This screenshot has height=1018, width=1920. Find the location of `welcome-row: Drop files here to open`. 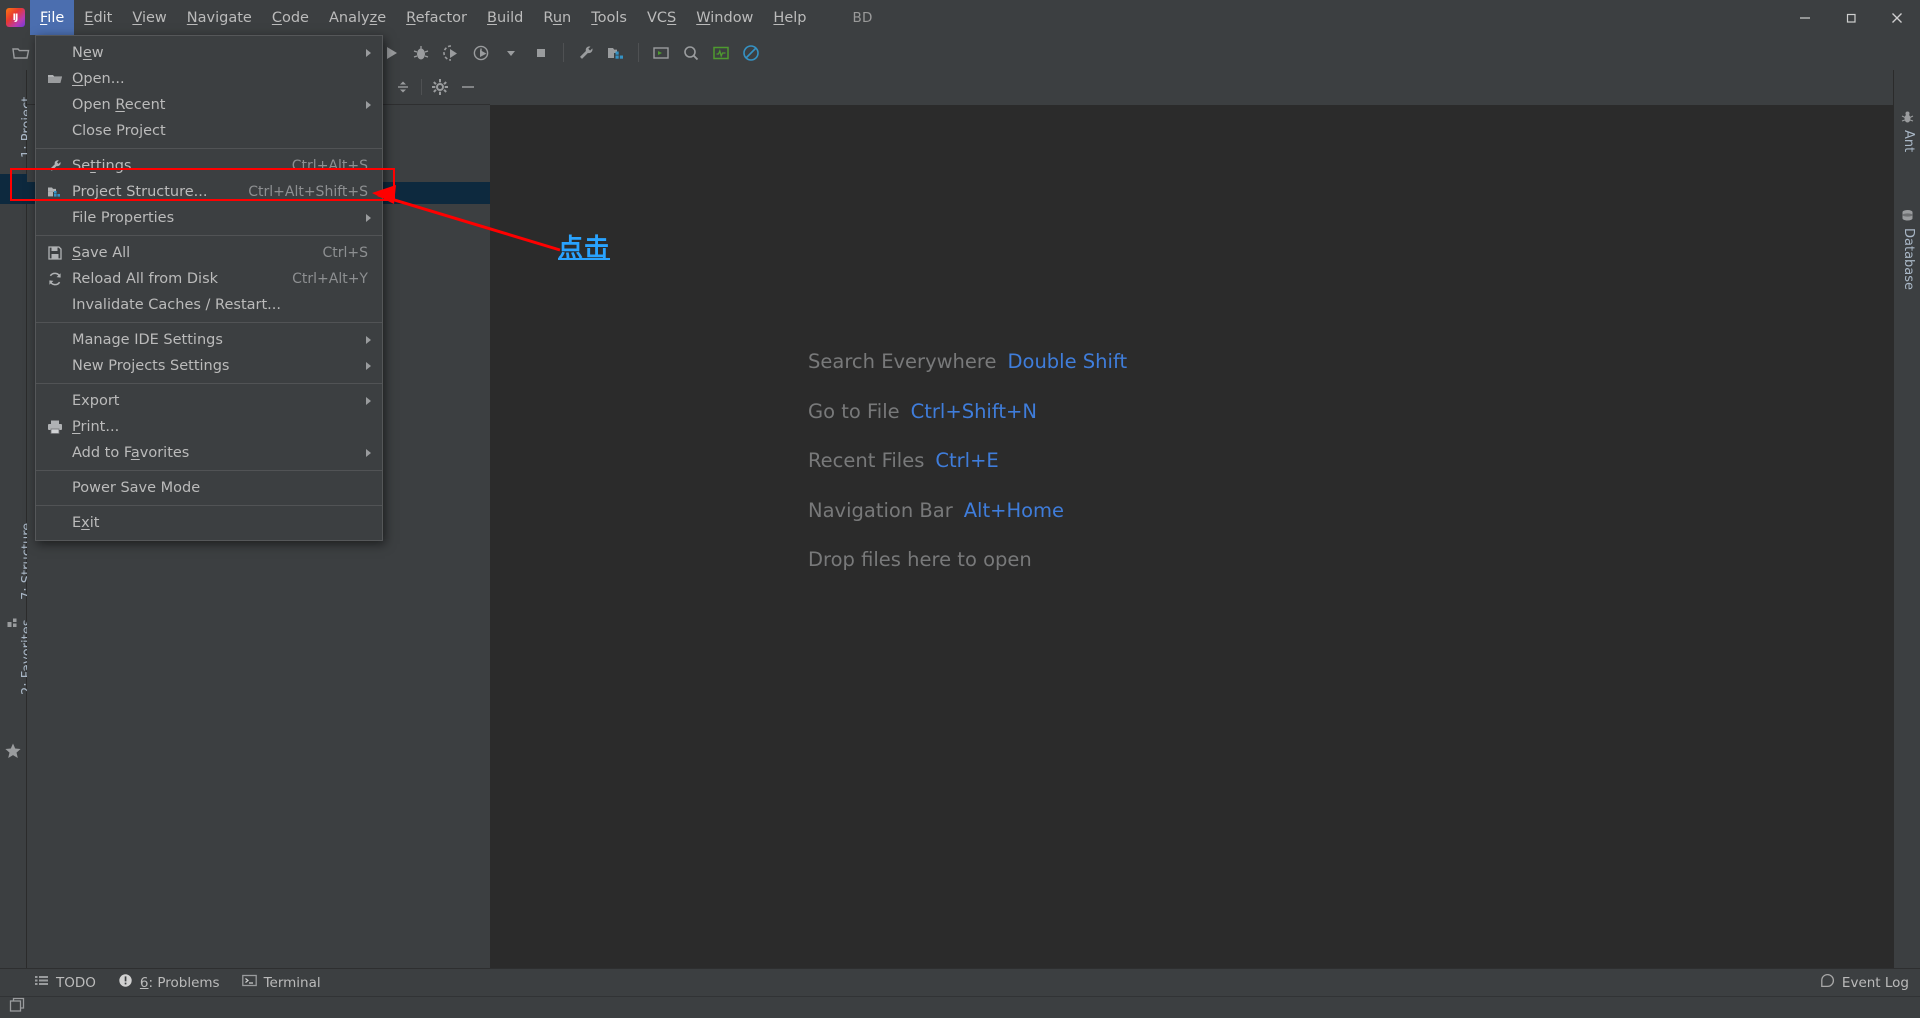

welcome-row: Drop files here to open is located at coordinates (967, 559).